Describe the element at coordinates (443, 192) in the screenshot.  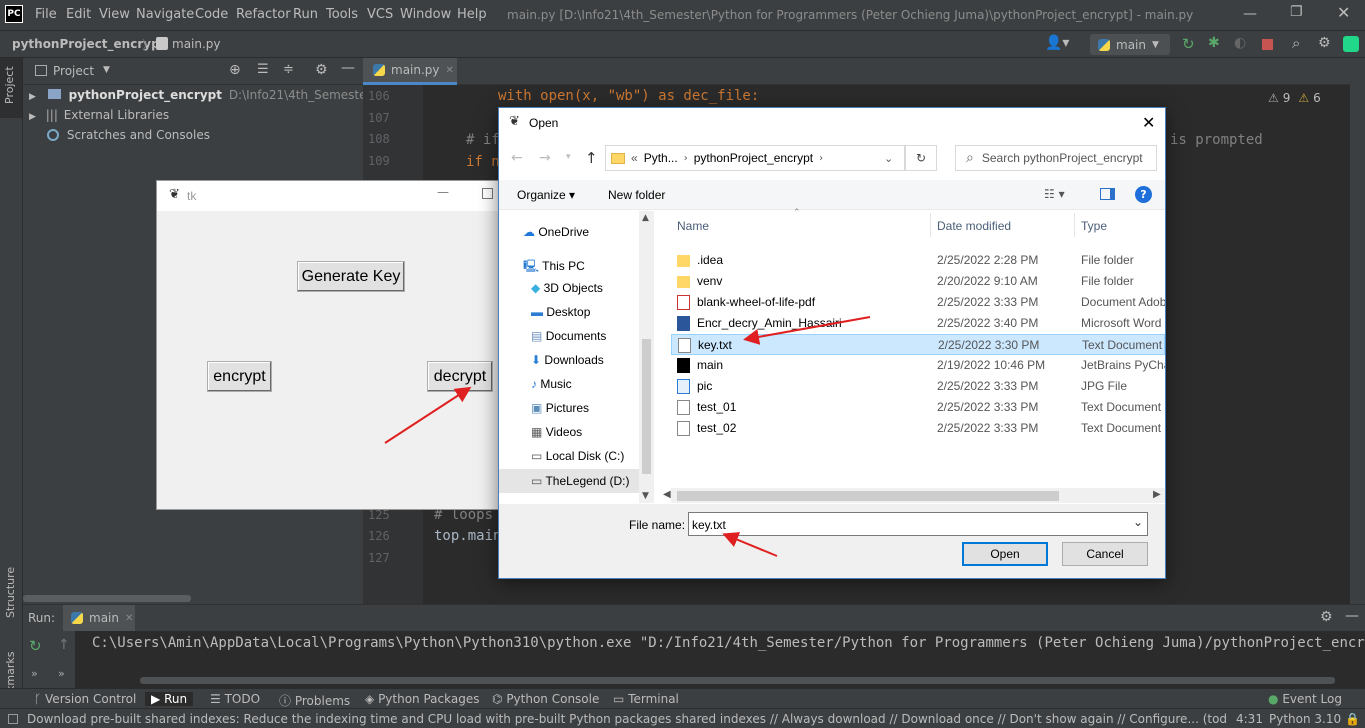
I see `minimize-icon: —` at that location.